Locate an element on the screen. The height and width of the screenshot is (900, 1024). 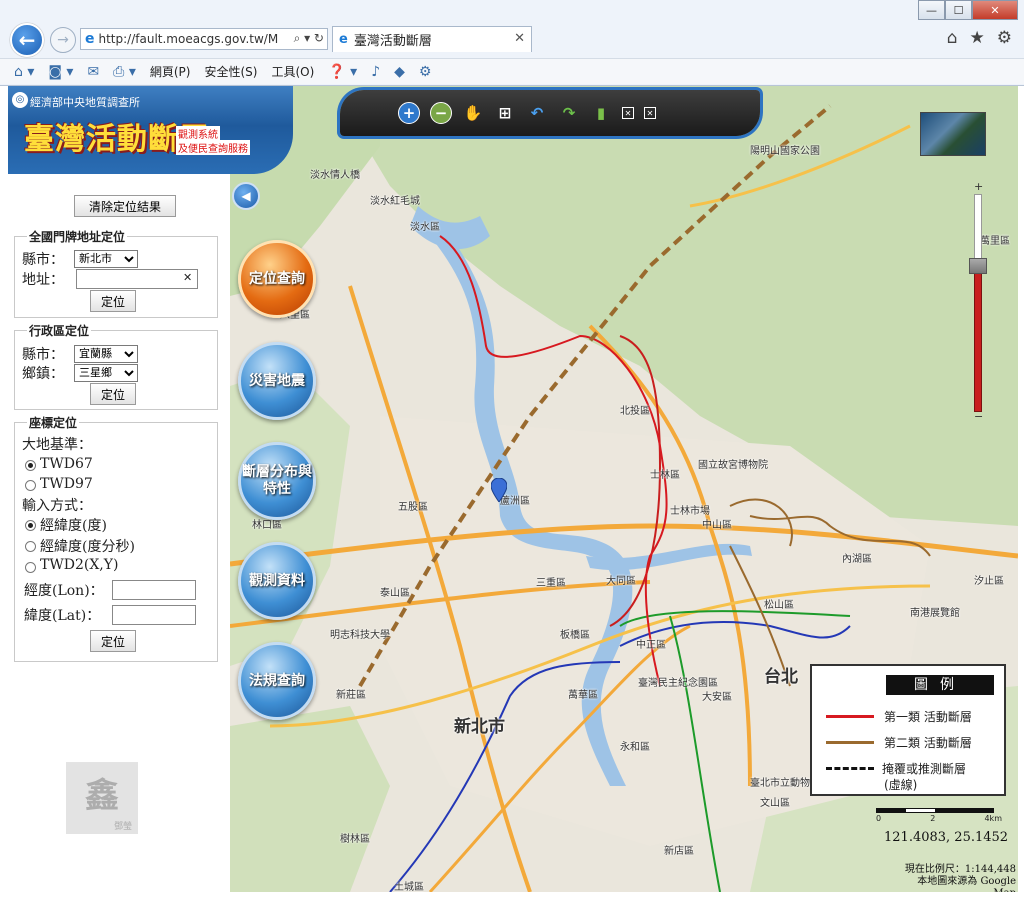
scale-tick: 4km is located at coordinates (993, 818).